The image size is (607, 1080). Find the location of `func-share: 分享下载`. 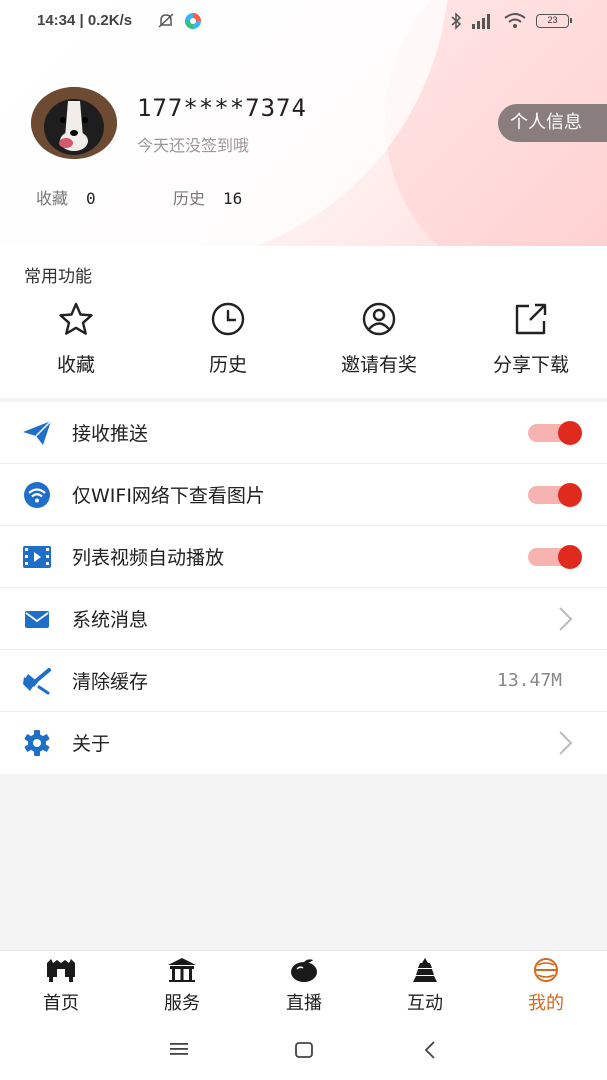

func-share: 分享下载 is located at coordinates (531, 339).